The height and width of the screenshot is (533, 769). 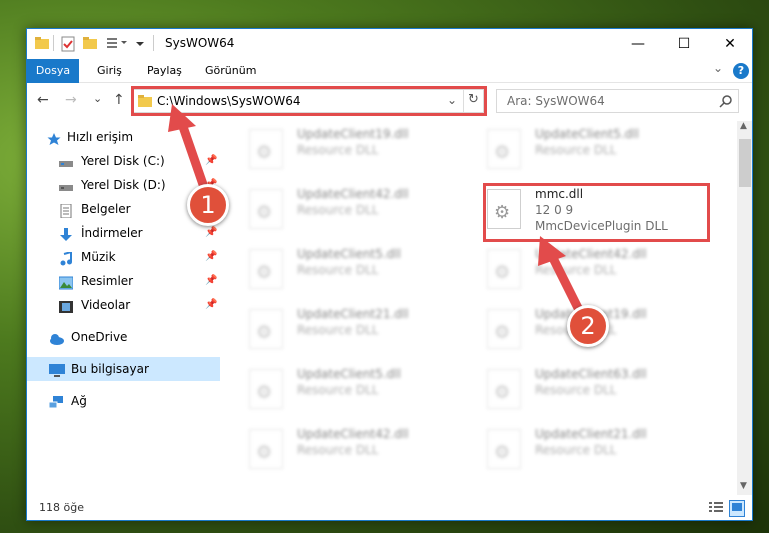 What do you see at coordinates (588, 326) in the screenshot?
I see `step-badge-2: 2` at bounding box center [588, 326].